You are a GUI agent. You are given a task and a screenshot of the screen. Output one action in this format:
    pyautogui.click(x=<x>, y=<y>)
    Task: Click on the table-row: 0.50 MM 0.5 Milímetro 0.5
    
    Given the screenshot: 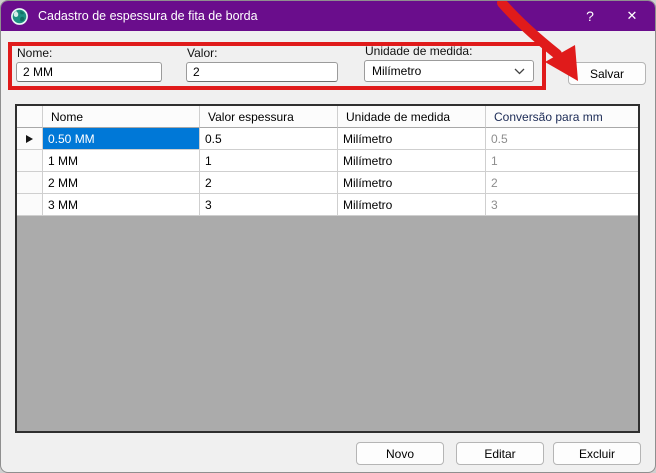 What is the action you would take?
    pyautogui.click(x=327, y=139)
    